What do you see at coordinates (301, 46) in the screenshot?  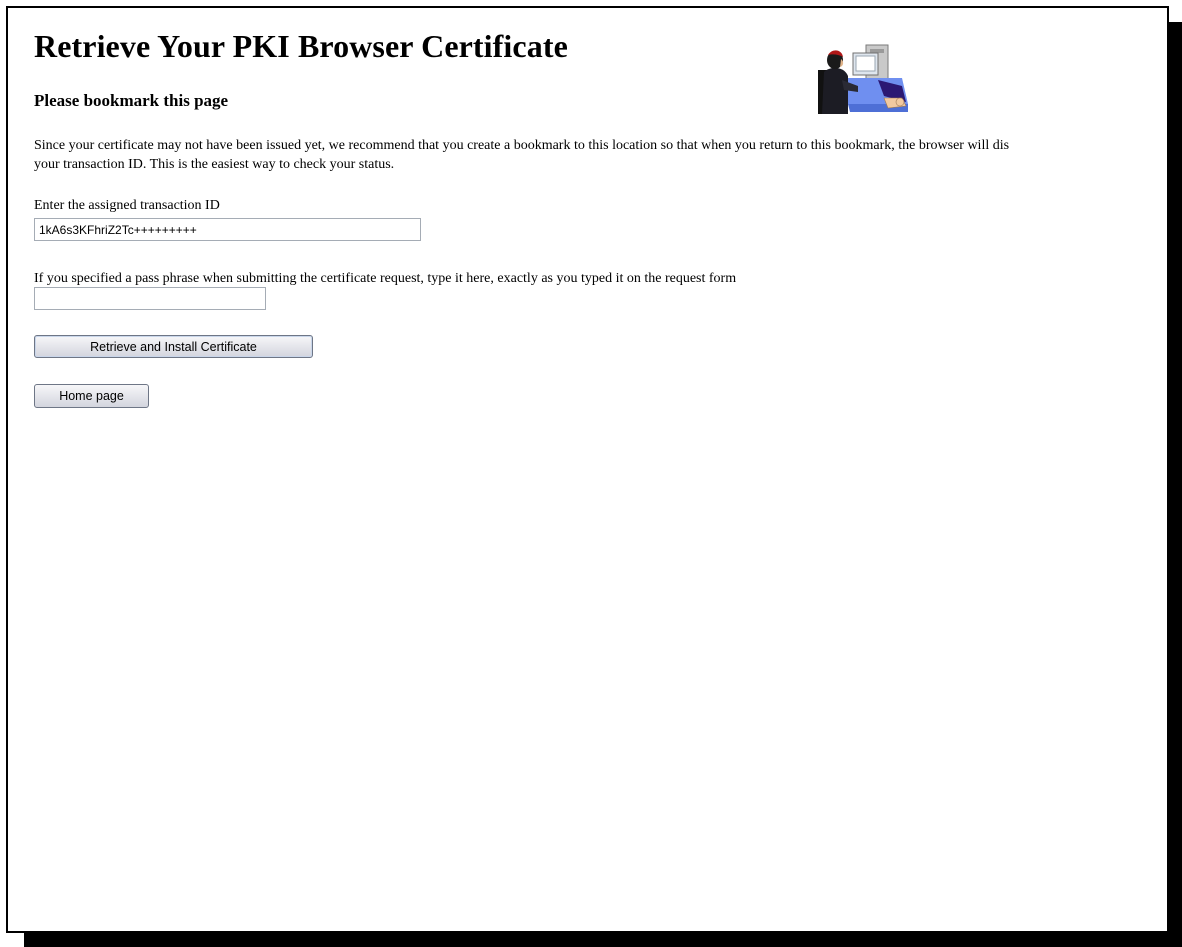 I see `page-title: Retrieve Your PKI Browser Certificate` at bounding box center [301, 46].